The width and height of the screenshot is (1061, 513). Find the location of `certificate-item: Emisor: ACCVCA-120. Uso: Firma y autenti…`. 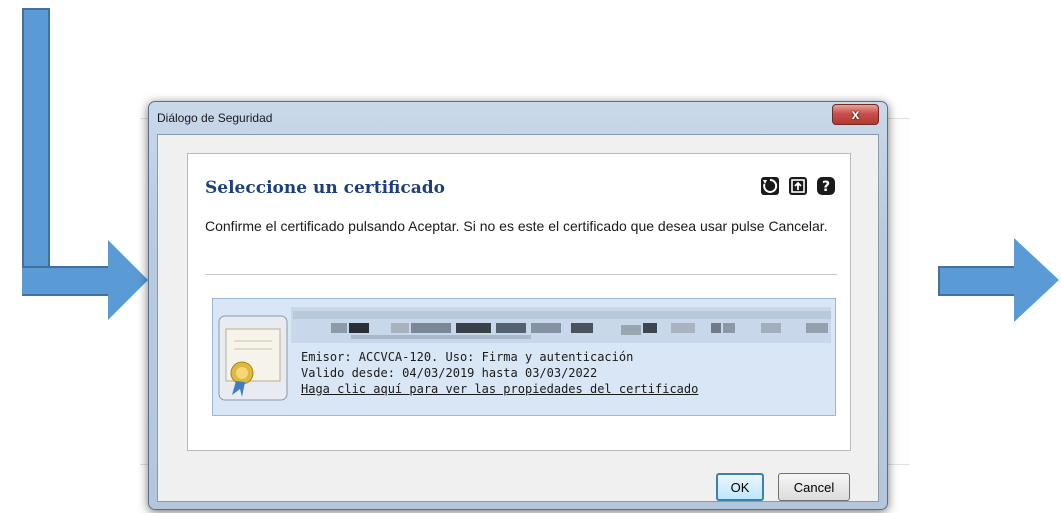

certificate-item: Emisor: ACCVCA-120. Uso: Firma y autenti… is located at coordinates (524, 357).